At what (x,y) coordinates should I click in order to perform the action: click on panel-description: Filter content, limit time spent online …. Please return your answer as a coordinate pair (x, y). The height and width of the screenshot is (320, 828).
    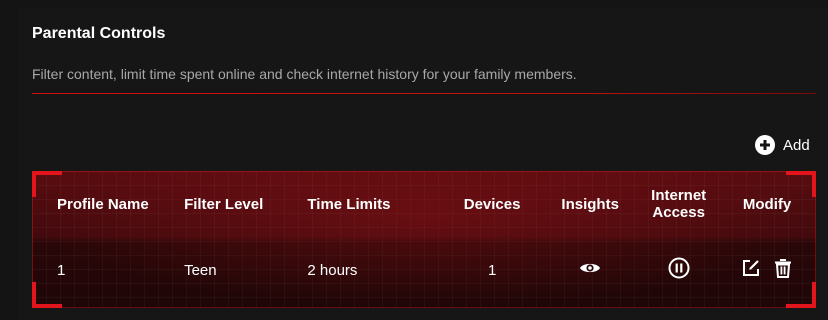
    Looking at the image, I should click on (304, 74).